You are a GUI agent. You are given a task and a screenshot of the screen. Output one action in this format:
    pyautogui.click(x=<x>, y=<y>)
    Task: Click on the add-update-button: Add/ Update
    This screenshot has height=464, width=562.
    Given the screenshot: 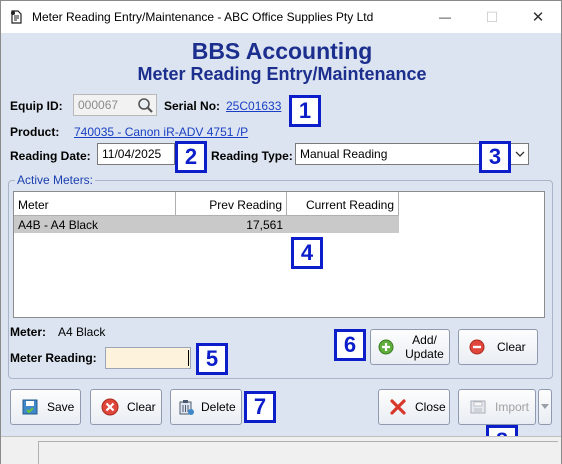 What is the action you would take?
    pyautogui.click(x=410, y=347)
    